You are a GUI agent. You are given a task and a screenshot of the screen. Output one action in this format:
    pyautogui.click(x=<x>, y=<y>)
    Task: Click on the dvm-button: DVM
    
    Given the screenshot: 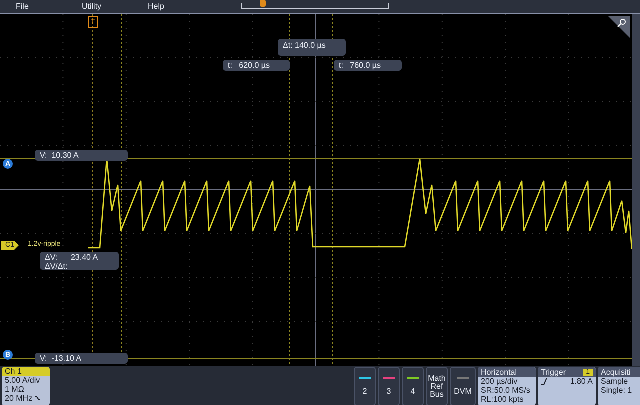 What is the action you would take?
    pyautogui.click(x=463, y=386)
    